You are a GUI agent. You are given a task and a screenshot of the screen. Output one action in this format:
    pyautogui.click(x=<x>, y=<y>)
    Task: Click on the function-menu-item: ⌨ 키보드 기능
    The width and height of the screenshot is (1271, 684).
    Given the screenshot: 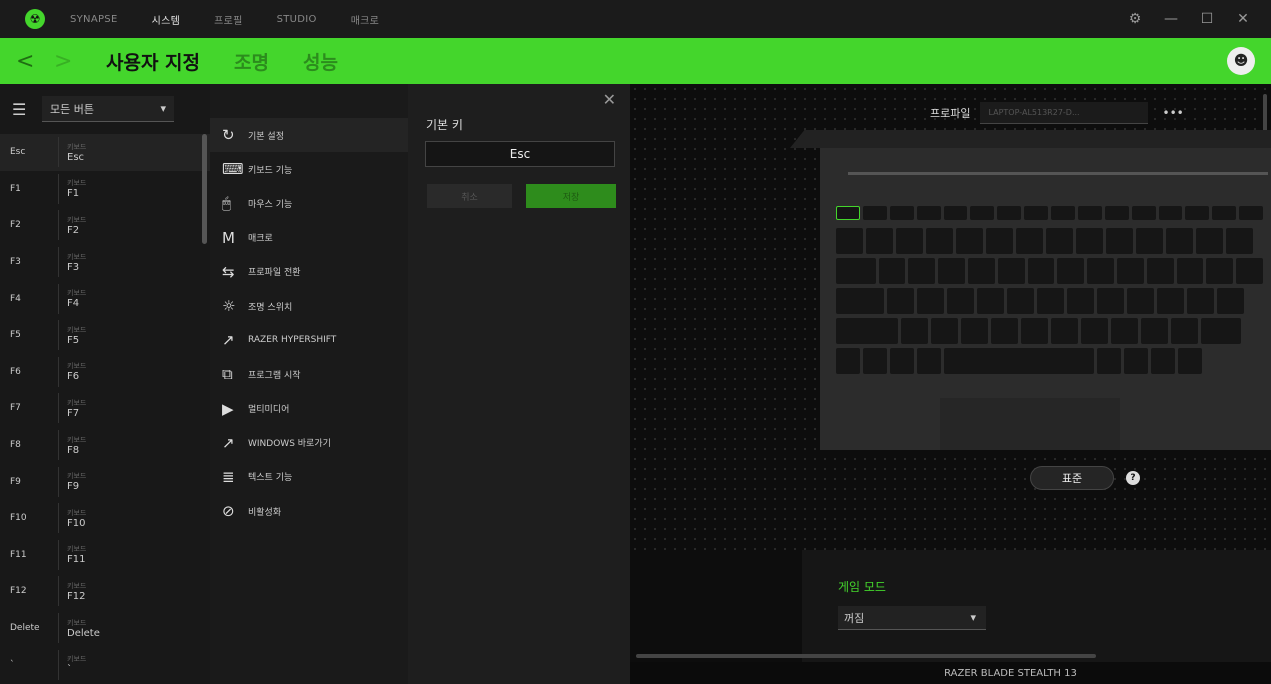 What is the action you would take?
    pyautogui.click(x=309, y=169)
    